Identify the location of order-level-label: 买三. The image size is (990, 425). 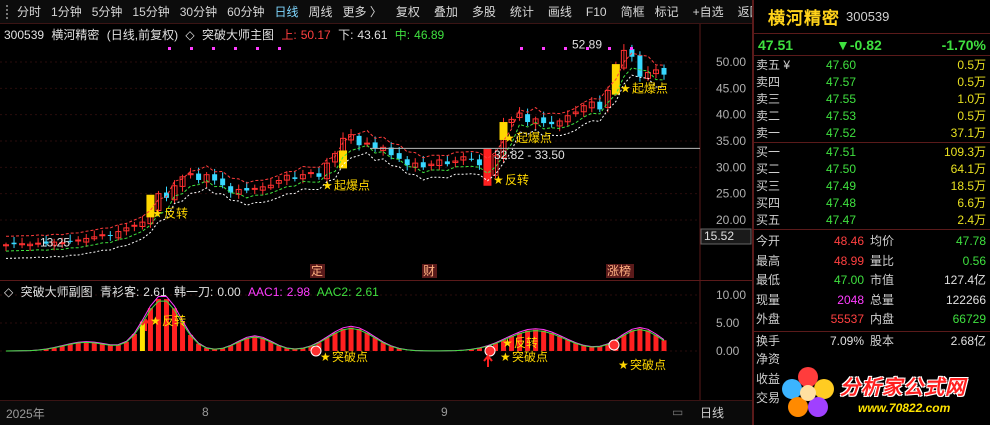
(768, 186).